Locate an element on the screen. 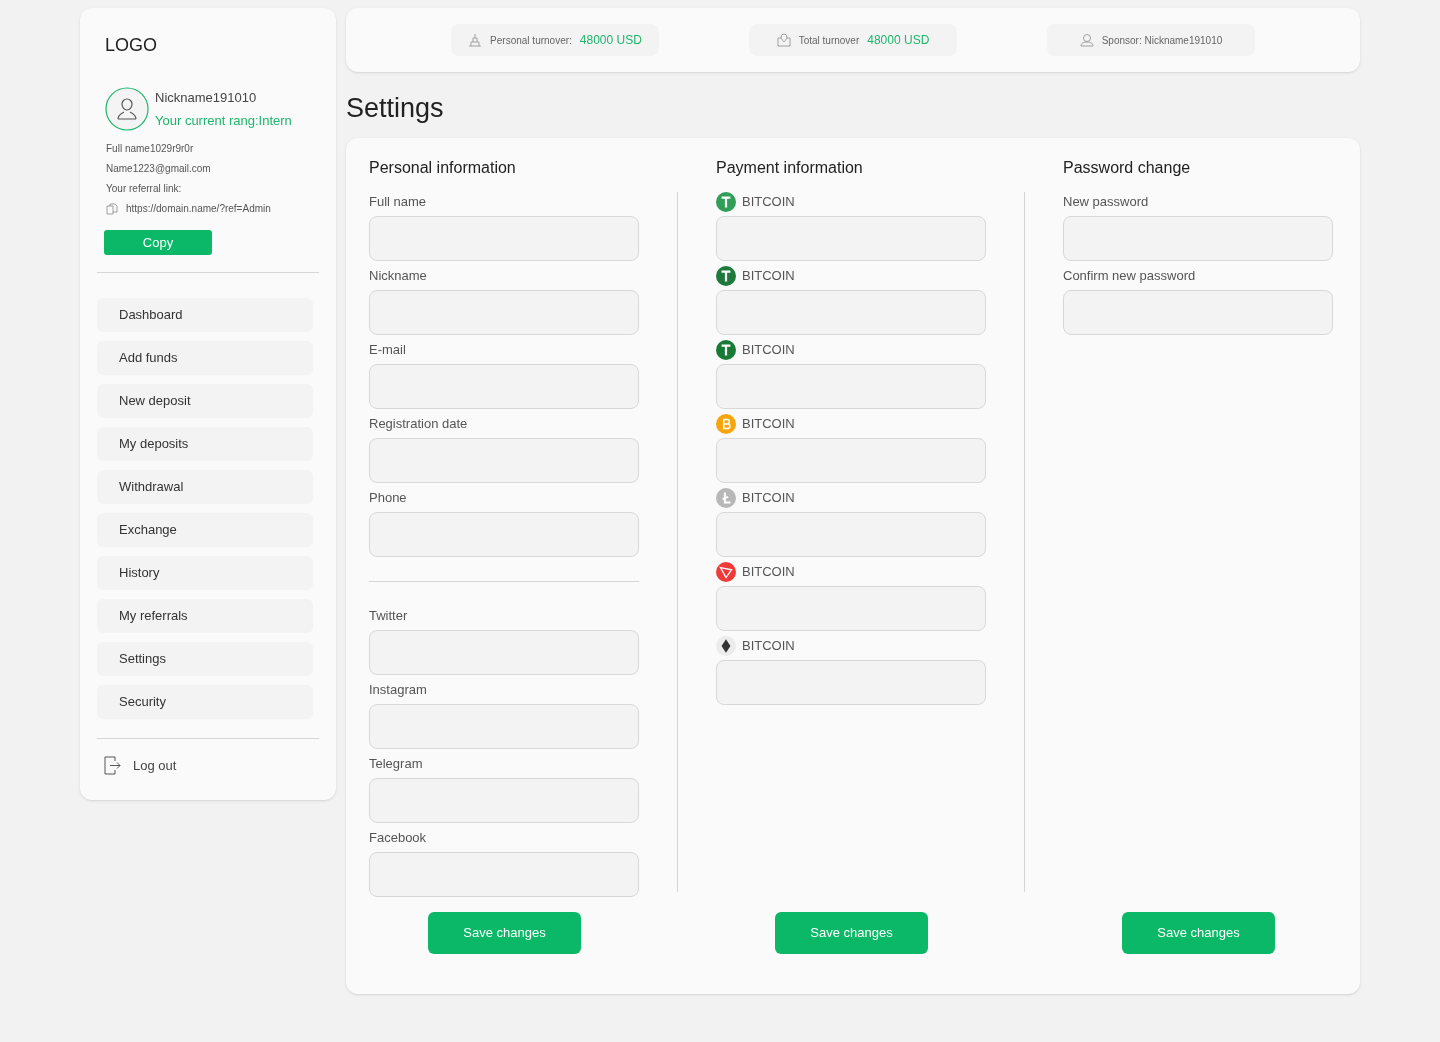 This screenshot has width=1440, height=1042. field-label: Confirm new password is located at coordinates (1129, 275).